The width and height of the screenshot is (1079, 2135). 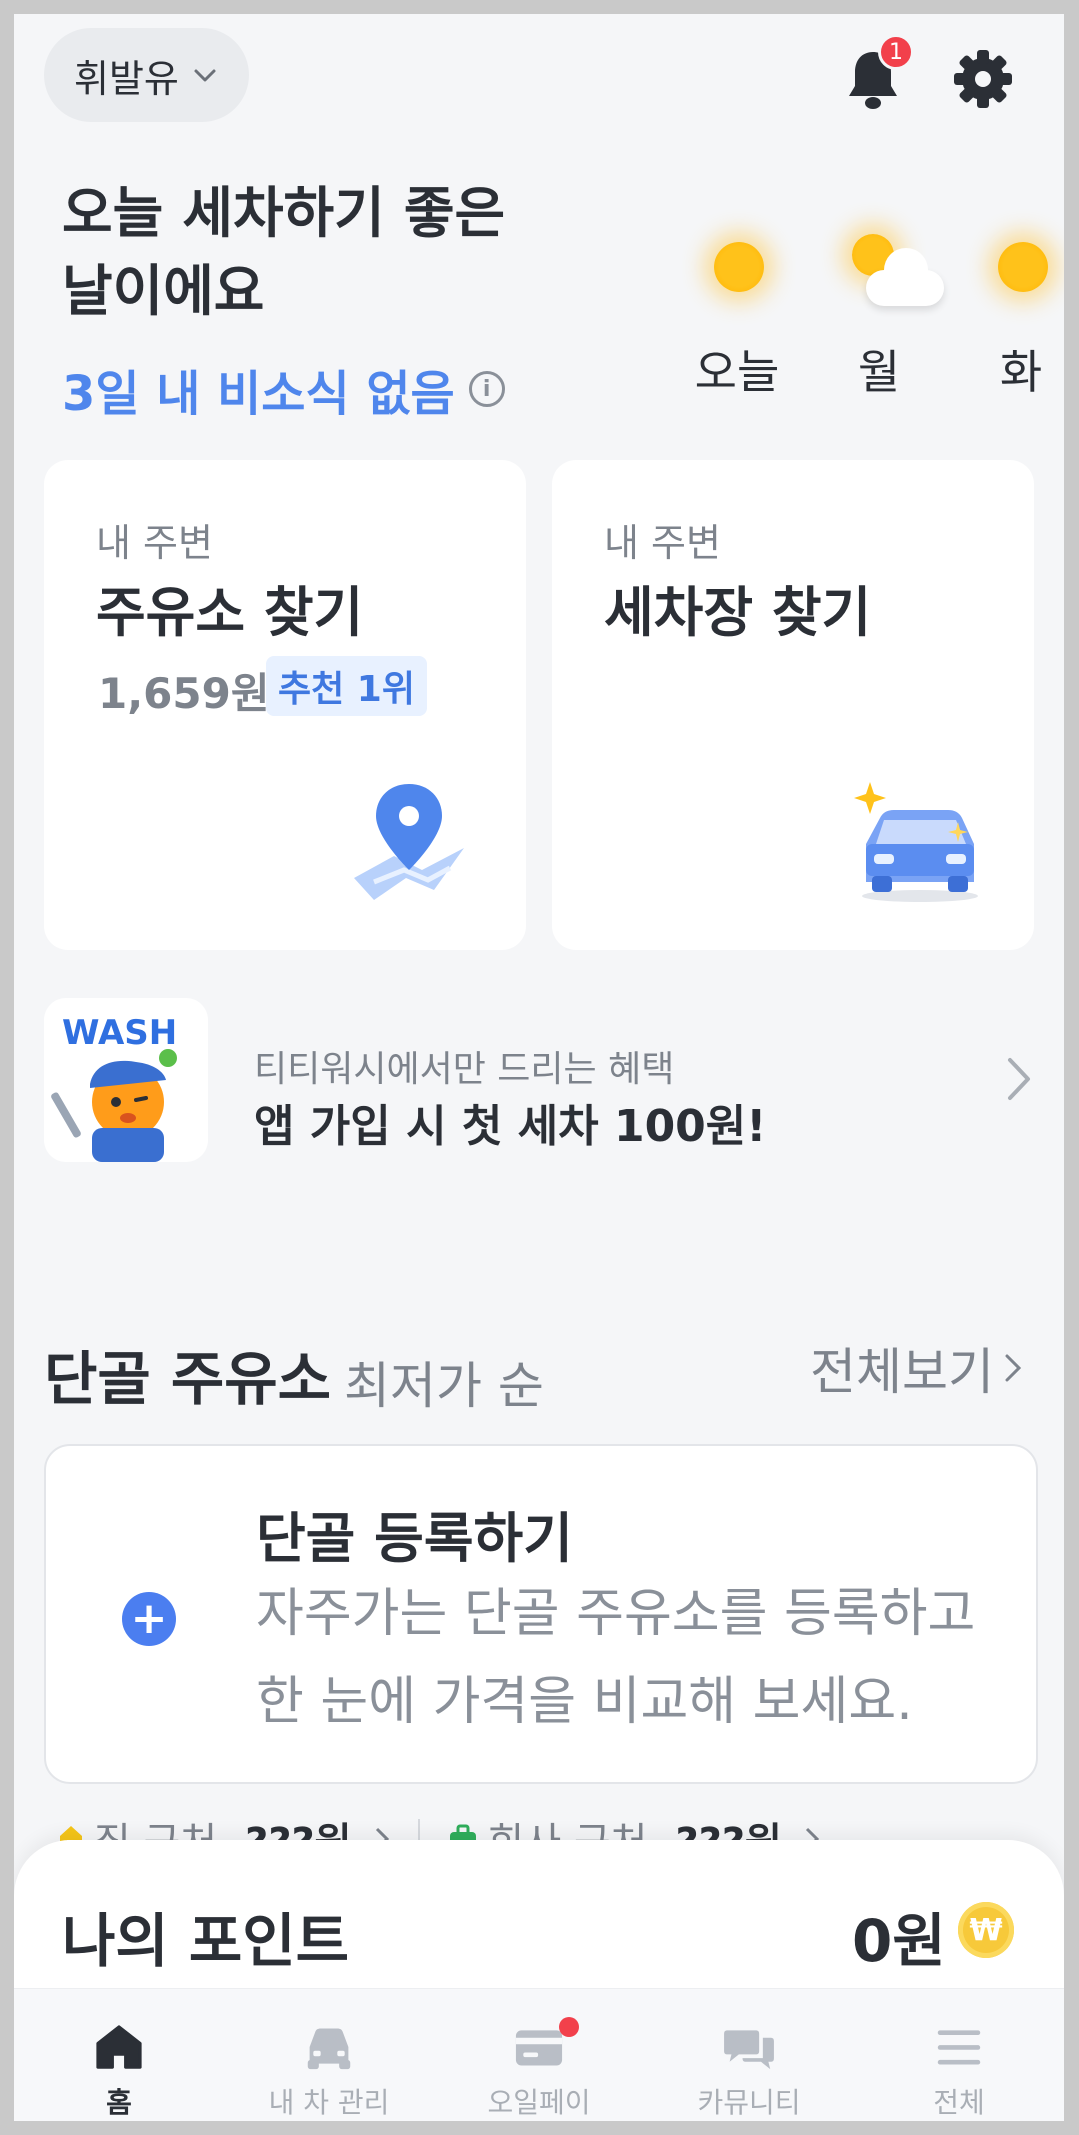 I want to click on fuel-type-label: 휘발유, so click(x=126, y=78).